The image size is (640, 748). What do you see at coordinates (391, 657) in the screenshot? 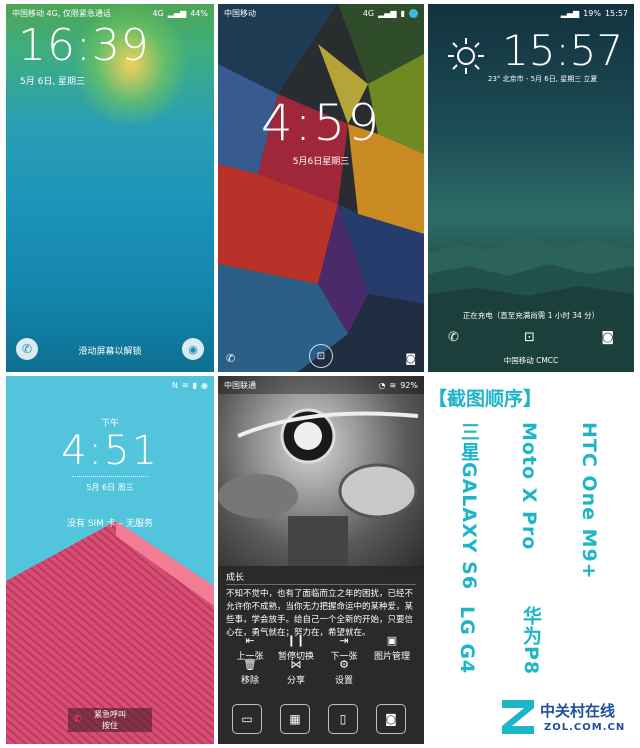
I see `manage-label: 图片管理` at bounding box center [391, 657].